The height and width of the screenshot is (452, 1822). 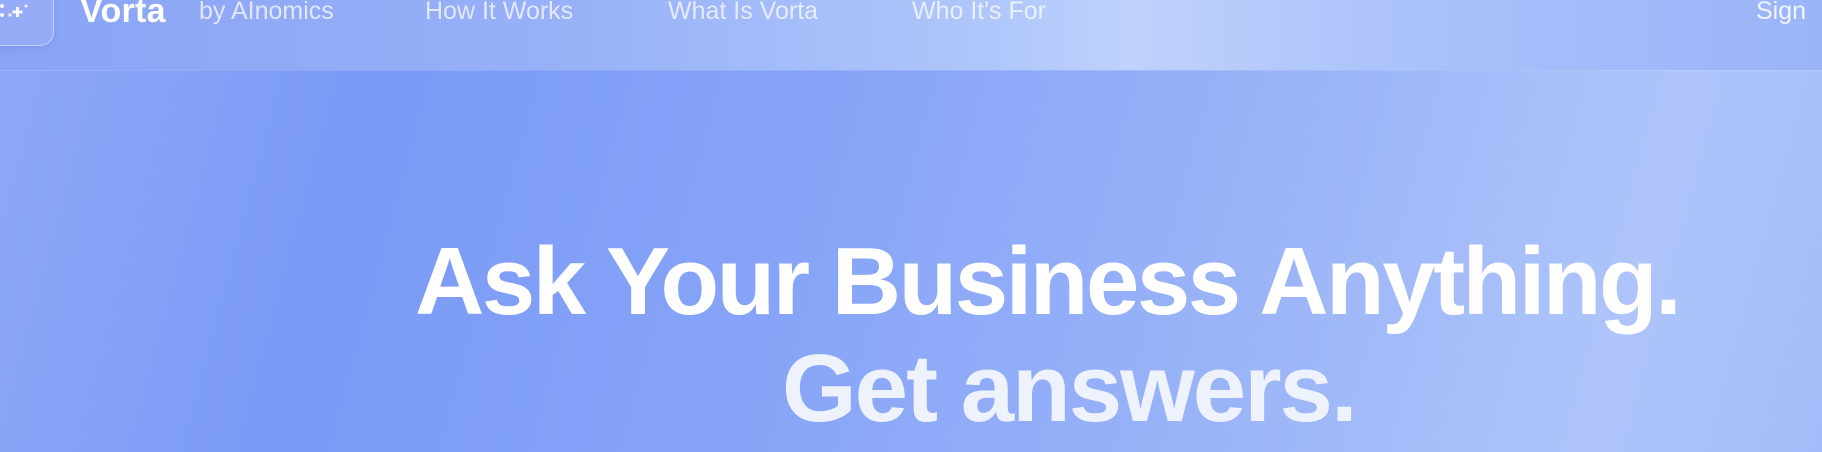 What do you see at coordinates (1070, 388) in the screenshot?
I see `hero-subheadline: Get answers.` at bounding box center [1070, 388].